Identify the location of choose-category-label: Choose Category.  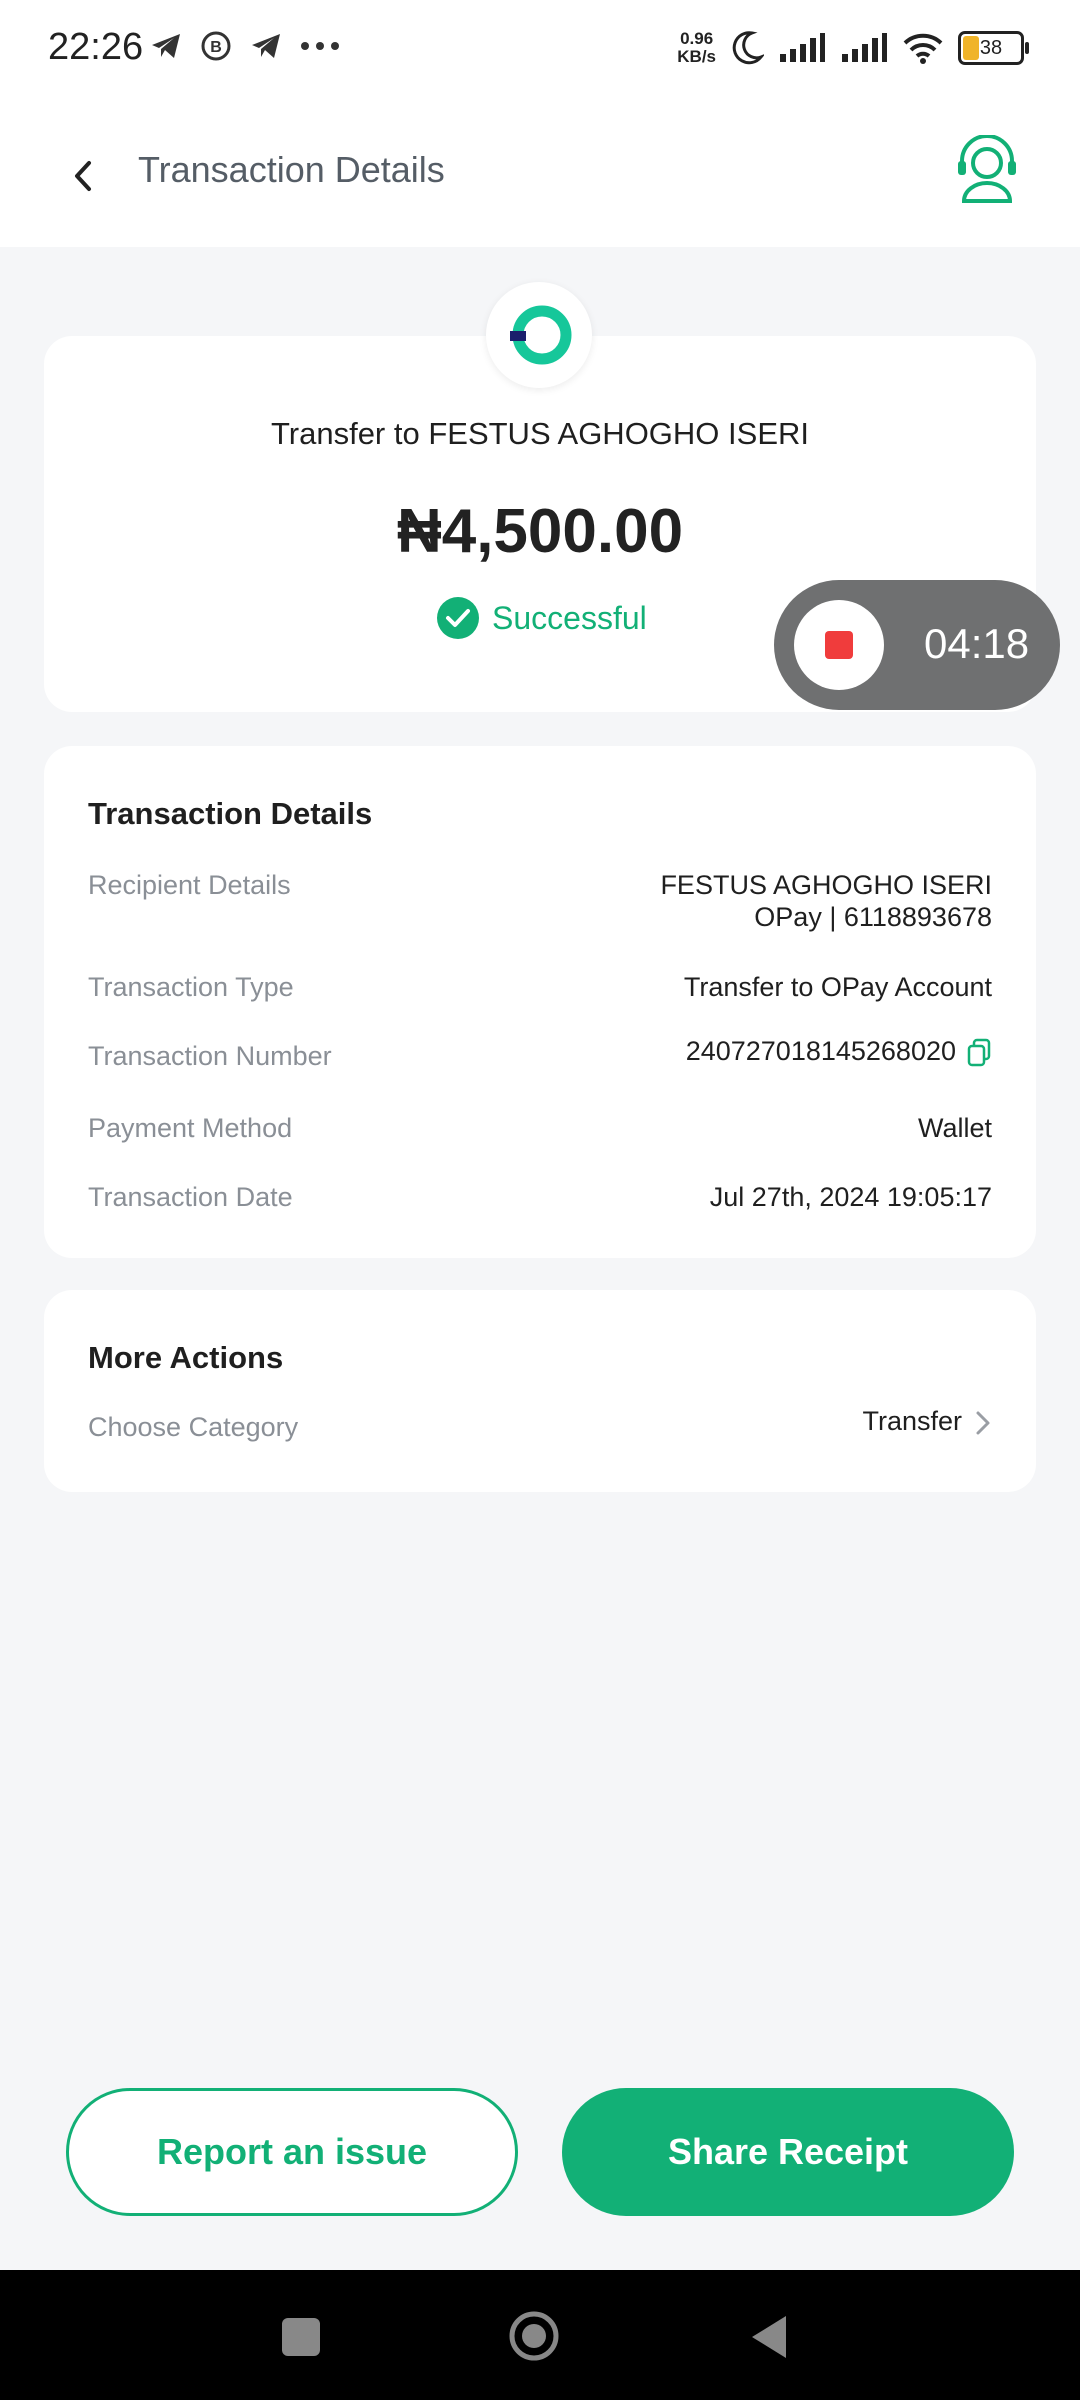
(193, 1427).